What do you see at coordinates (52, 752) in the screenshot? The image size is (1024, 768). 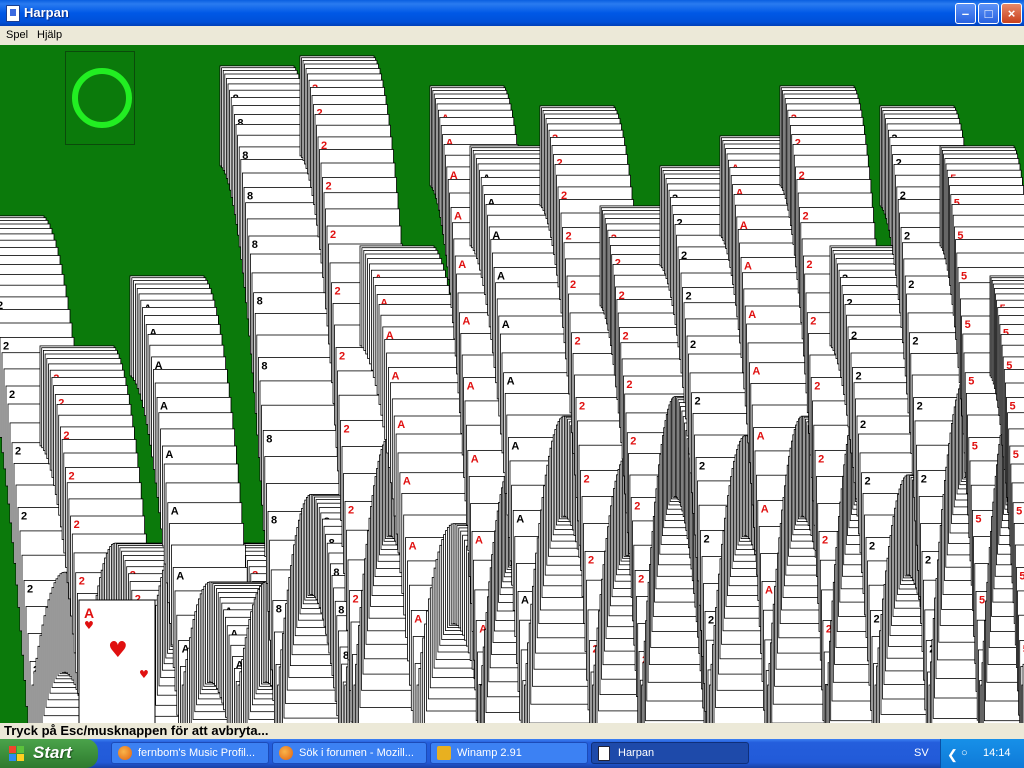 I see `start-label: Start` at bounding box center [52, 752].